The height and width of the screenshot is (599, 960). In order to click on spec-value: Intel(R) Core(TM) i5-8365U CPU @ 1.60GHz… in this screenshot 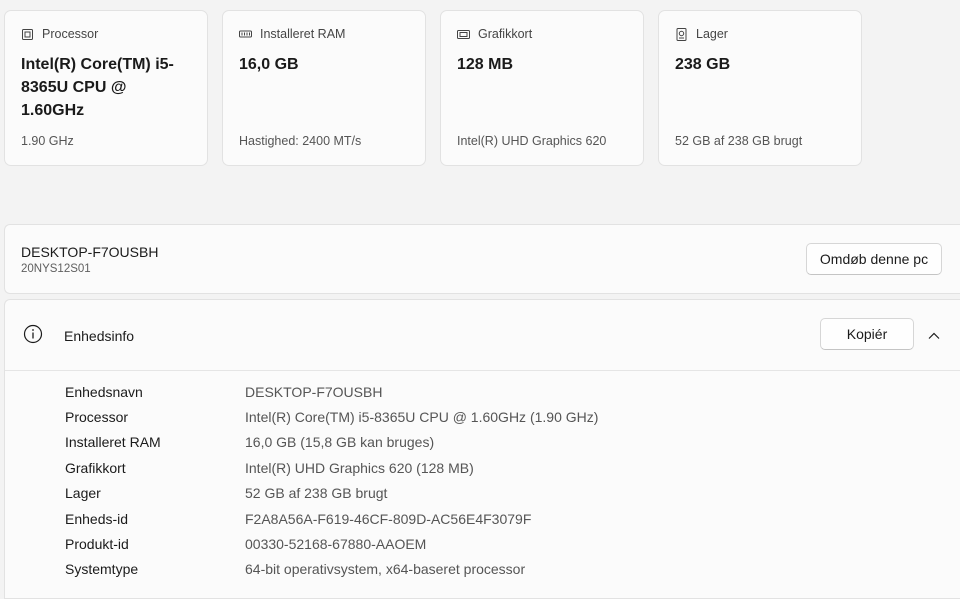, I will do `click(422, 417)`.